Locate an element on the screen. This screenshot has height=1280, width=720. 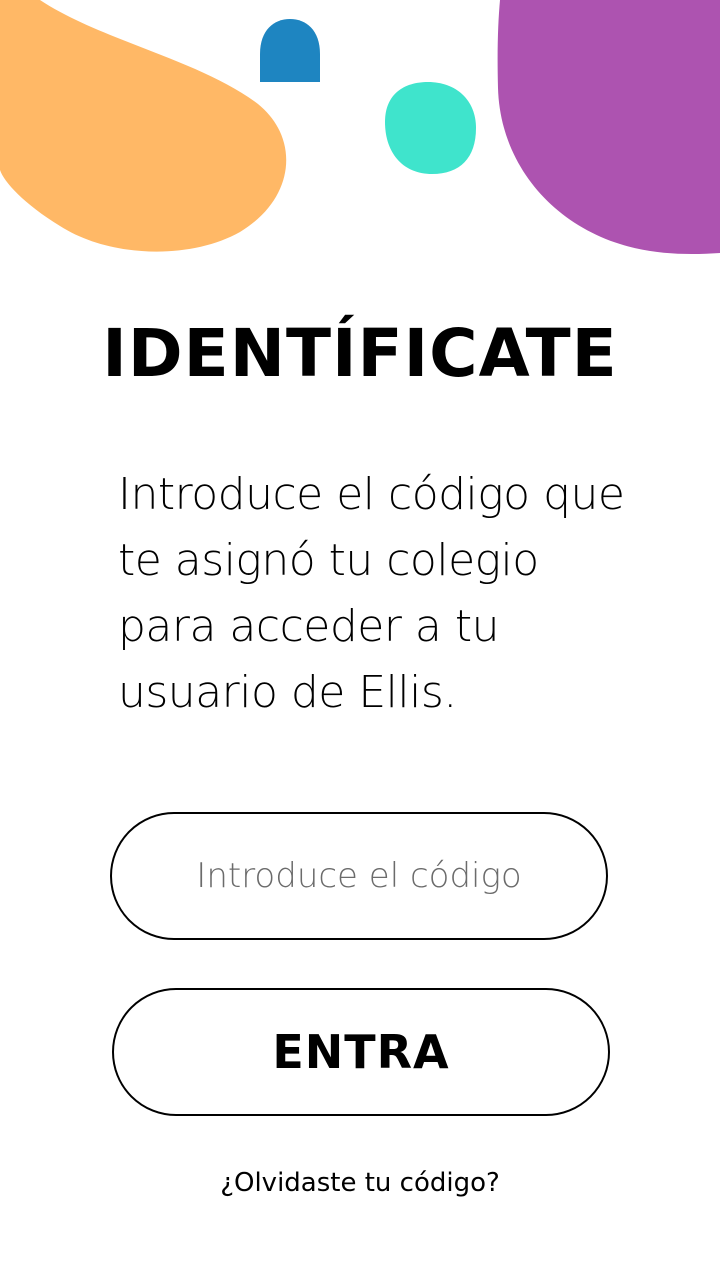
enter-button: ENTRA is located at coordinates (361, 1052).